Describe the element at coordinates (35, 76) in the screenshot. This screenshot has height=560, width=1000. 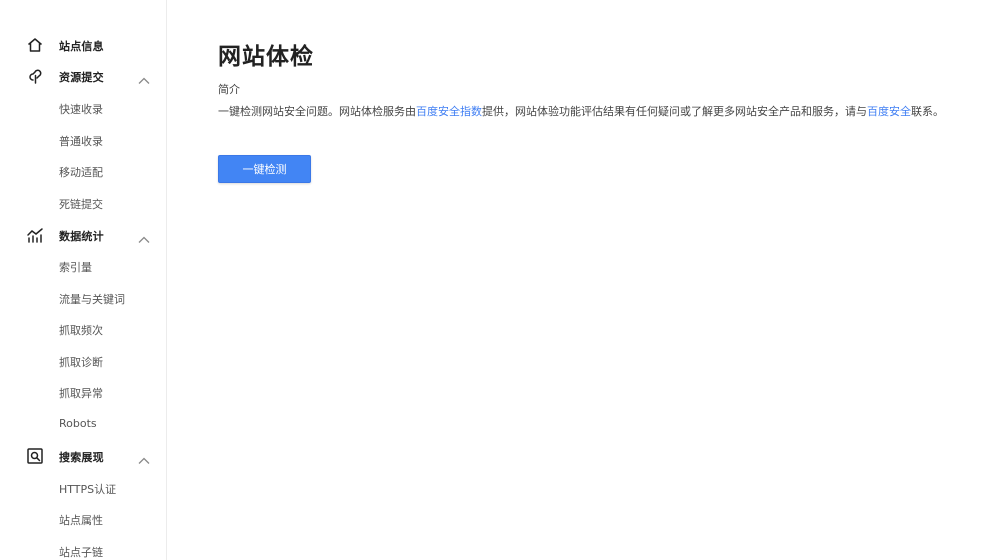
I see `link-icon` at that location.